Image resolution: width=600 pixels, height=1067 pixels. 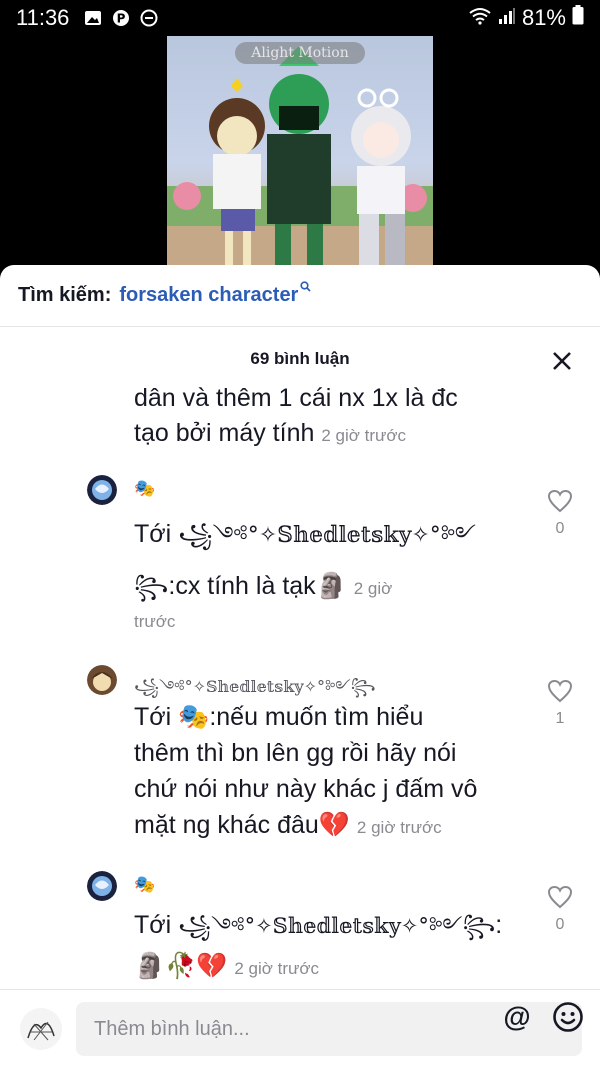 What do you see at coordinates (208, 295) in the screenshot?
I see `search-query-link: forsaken character` at bounding box center [208, 295].